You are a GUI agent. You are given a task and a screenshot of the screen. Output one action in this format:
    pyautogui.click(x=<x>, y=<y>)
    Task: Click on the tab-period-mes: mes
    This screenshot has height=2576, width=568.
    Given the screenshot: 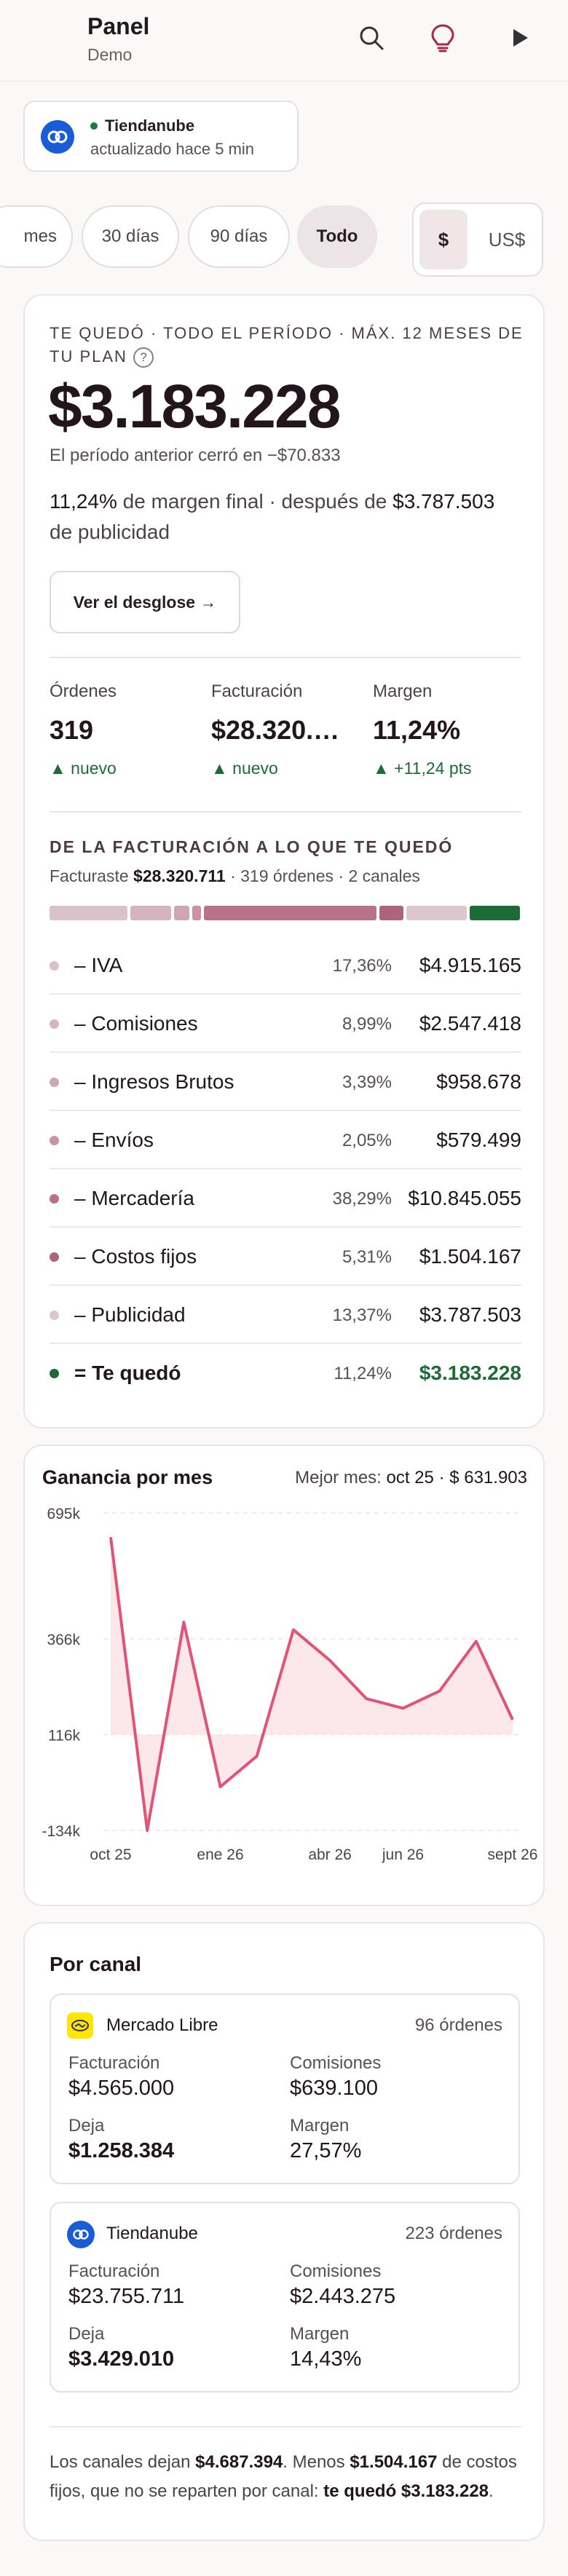 What is the action you would take?
    pyautogui.click(x=36, y=237)
    